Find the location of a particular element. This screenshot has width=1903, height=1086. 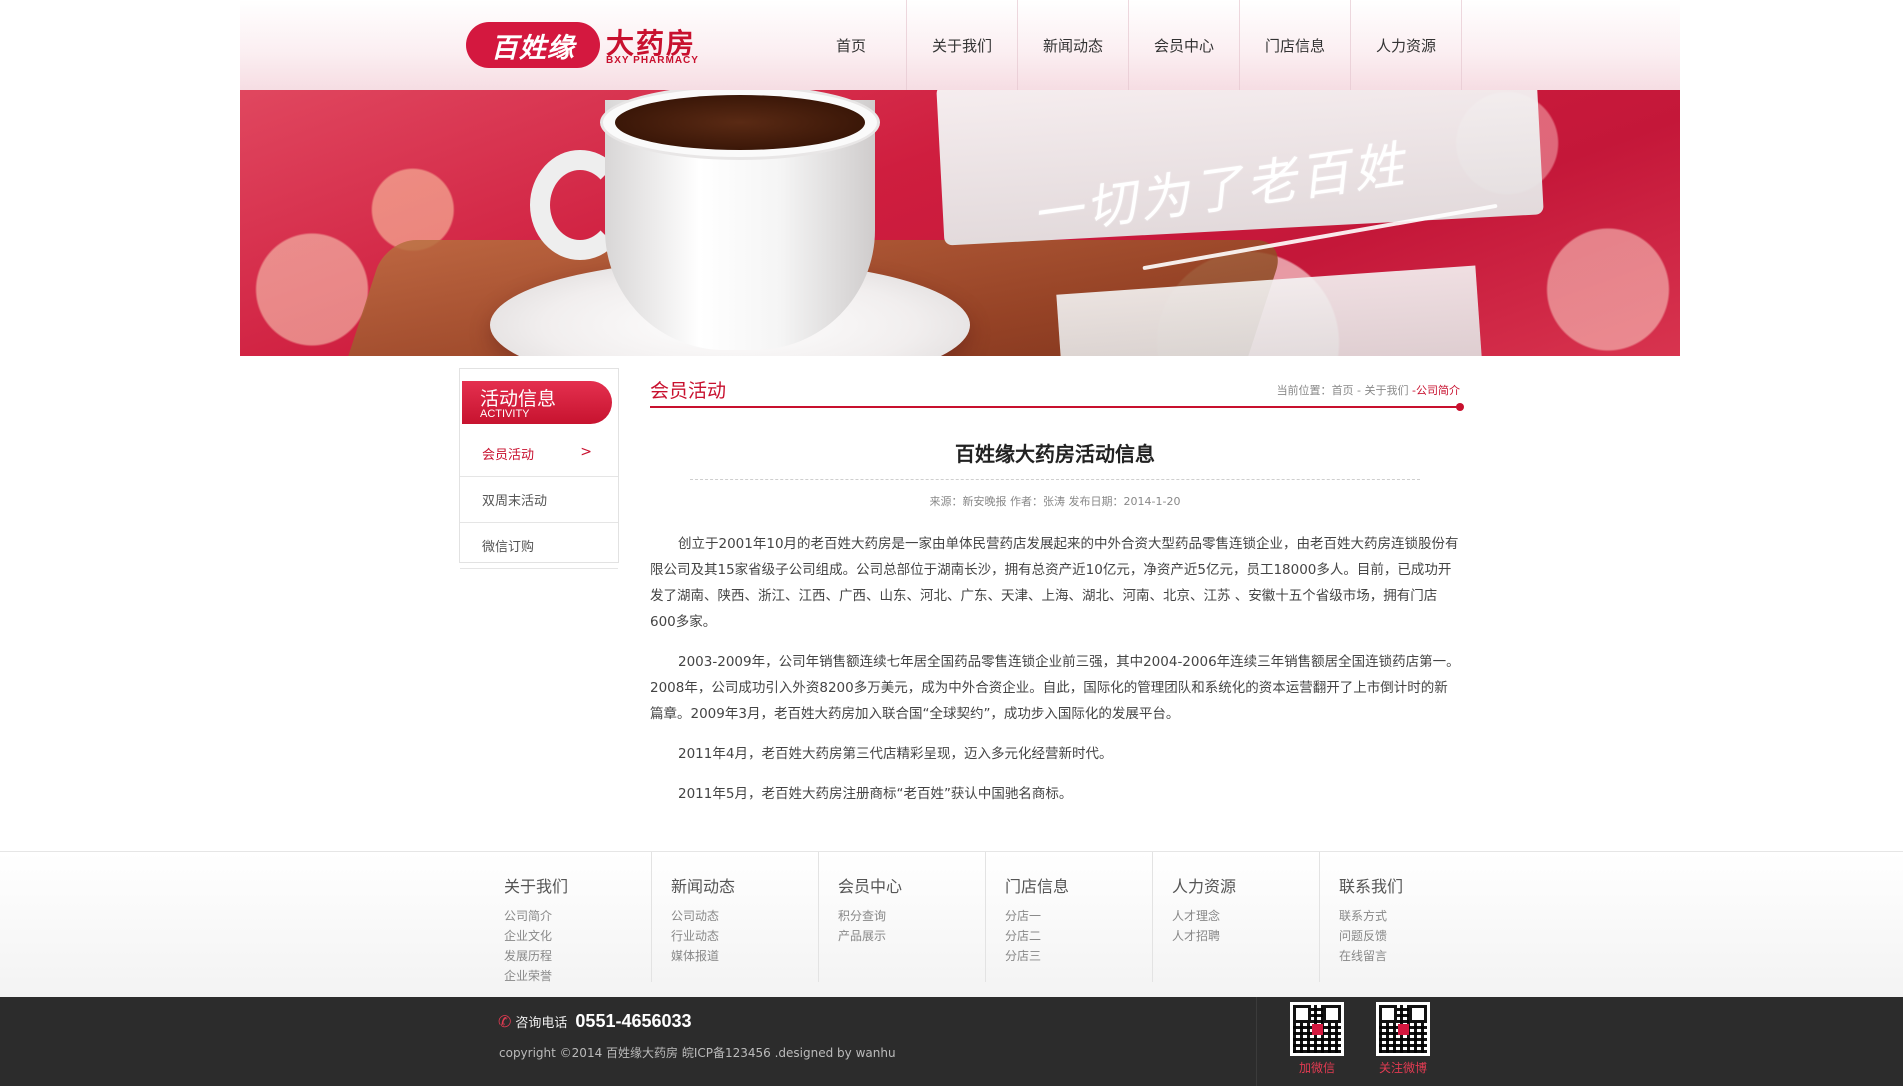

hotline-label: 咨询电话 is located at coordinates (541, 1023).